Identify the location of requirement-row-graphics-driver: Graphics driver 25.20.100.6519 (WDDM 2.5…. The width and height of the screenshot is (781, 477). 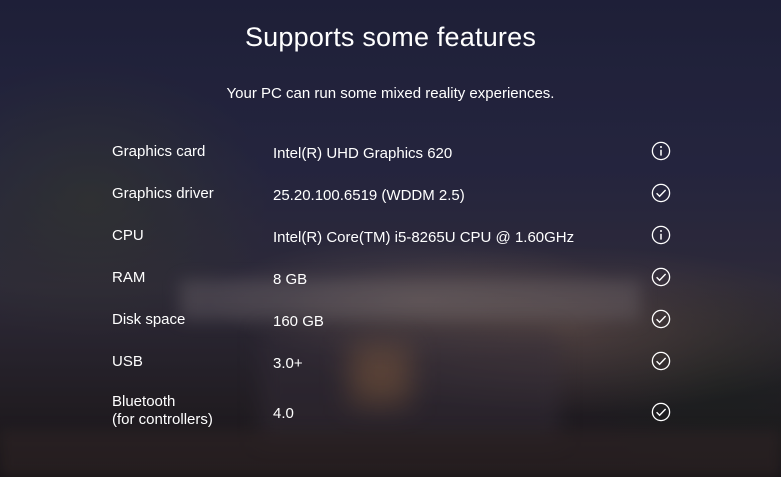
(397, 197).